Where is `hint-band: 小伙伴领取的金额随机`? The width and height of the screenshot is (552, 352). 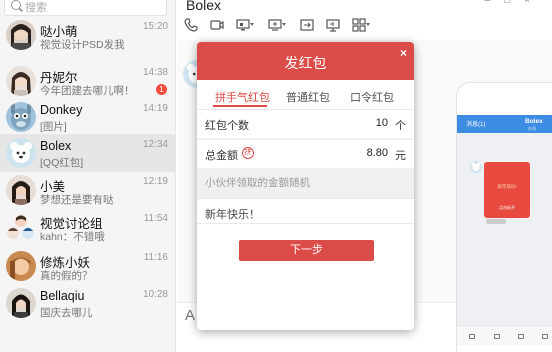 hint-band: 小伙伴领取的金额随机 is located at coordinates (305, 183).